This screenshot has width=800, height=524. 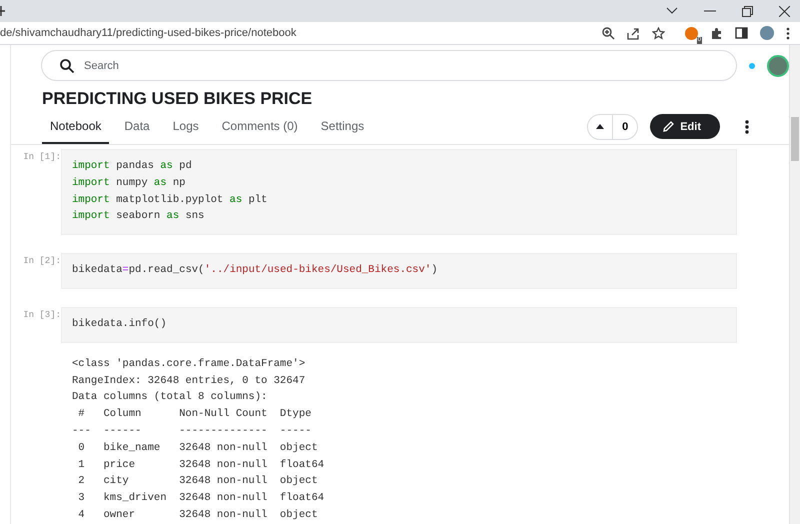 I want to click on notebook-title: PREDICTING USED BIKES PRICE, so click(x=177, y=98).